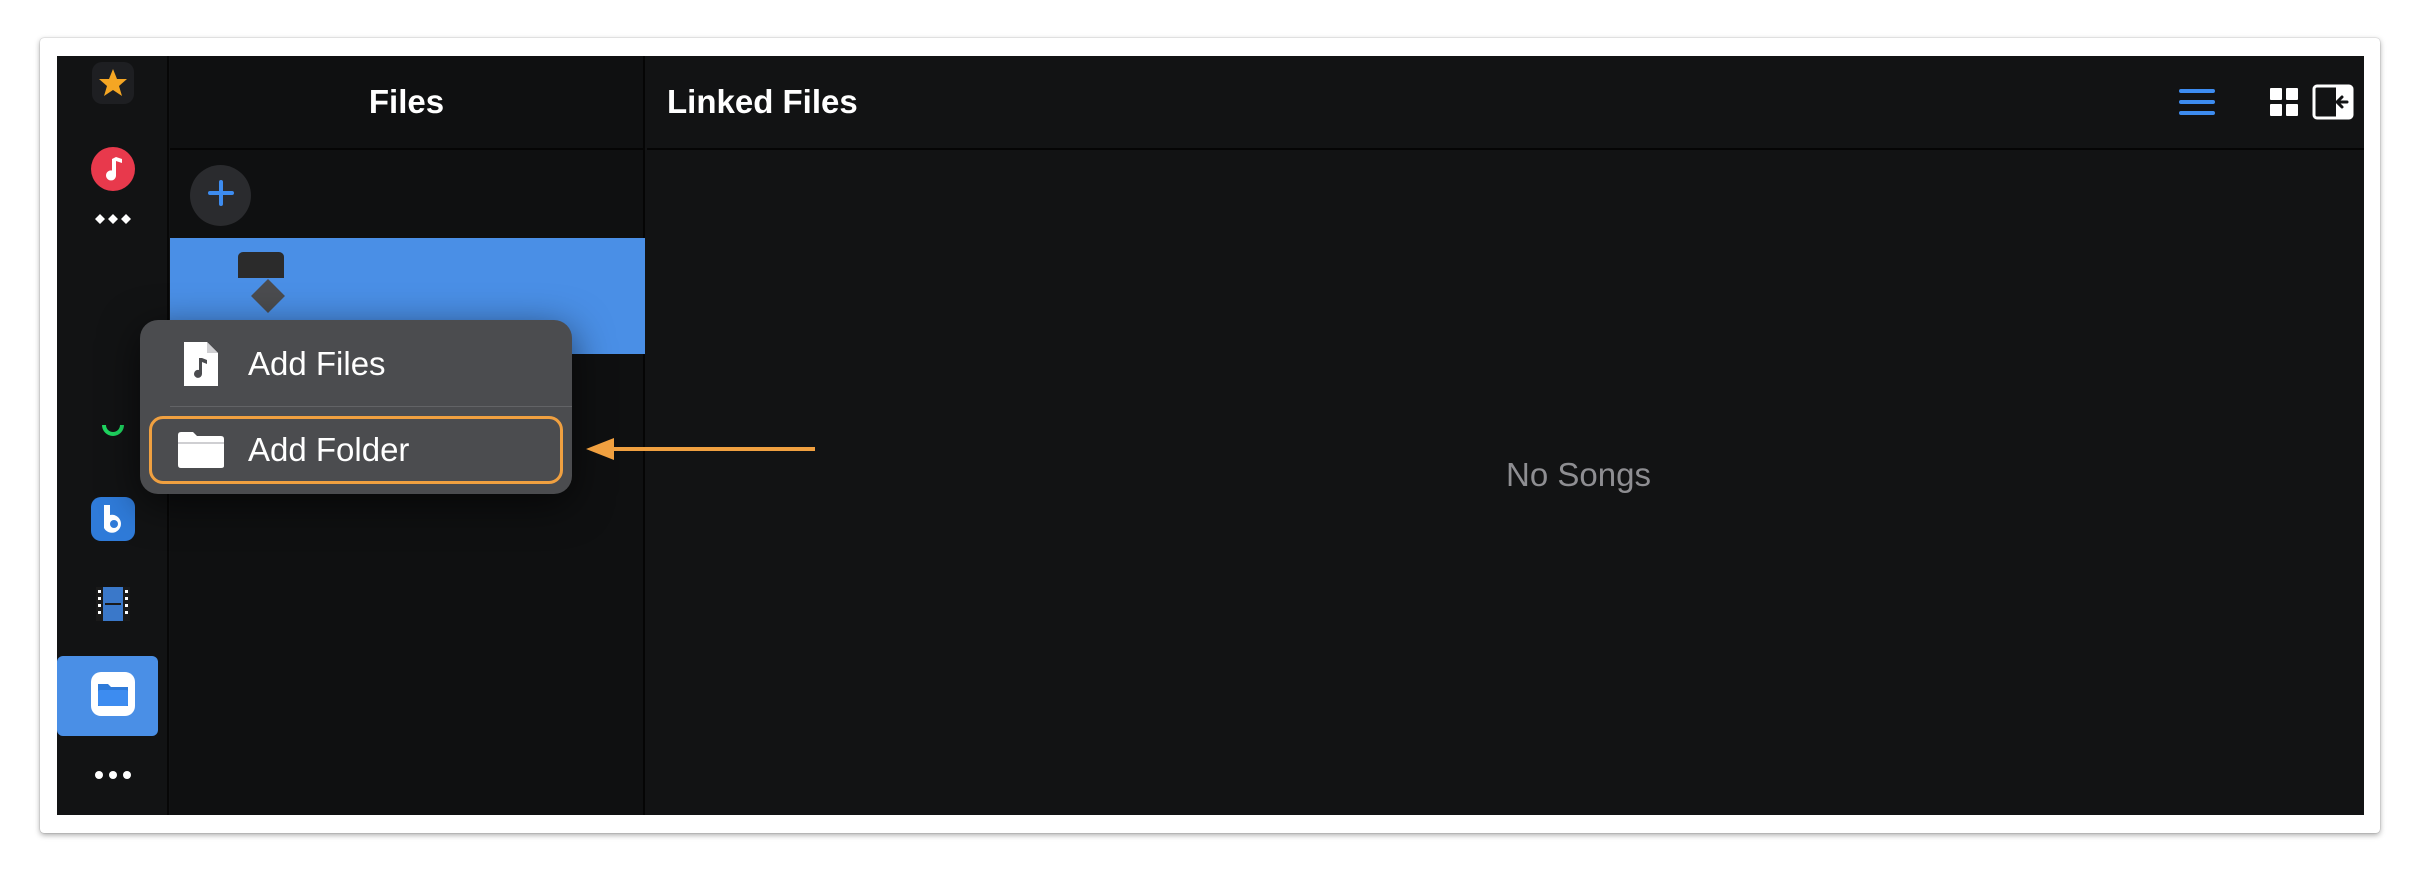 This screenshot has width=2422, height=888. I want to click on list-view-icon, so click(2197, 104).